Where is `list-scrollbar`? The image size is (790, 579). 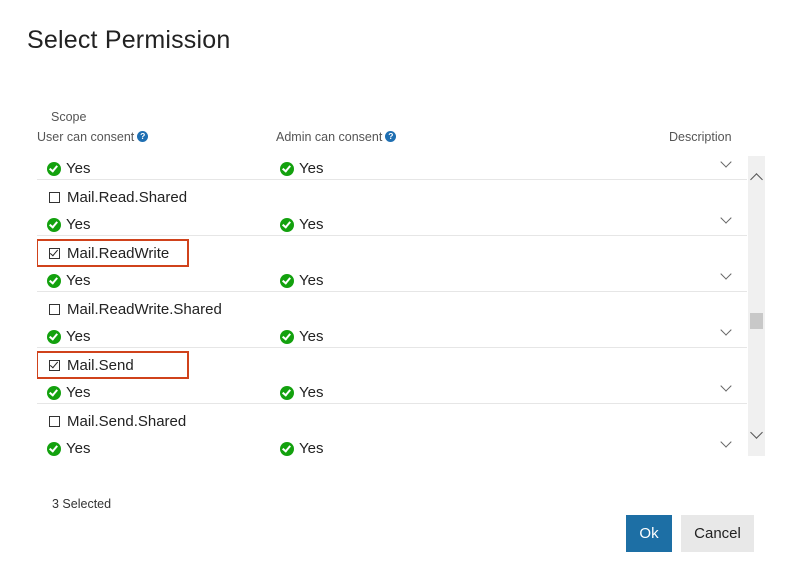
list-scrollbar is located at coordinates (756, 306).